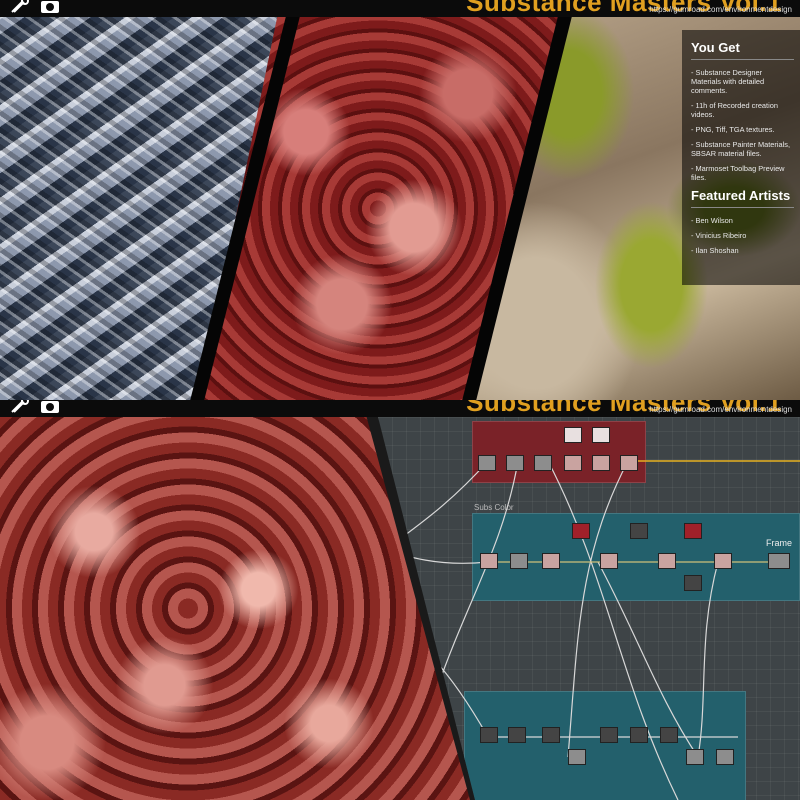 This screenshot has width=800, height=800. Describe the element at coordinates (742, 129) in the screenshot. I see `list-item: PNG, Tiff, TGA textures.` at that location.